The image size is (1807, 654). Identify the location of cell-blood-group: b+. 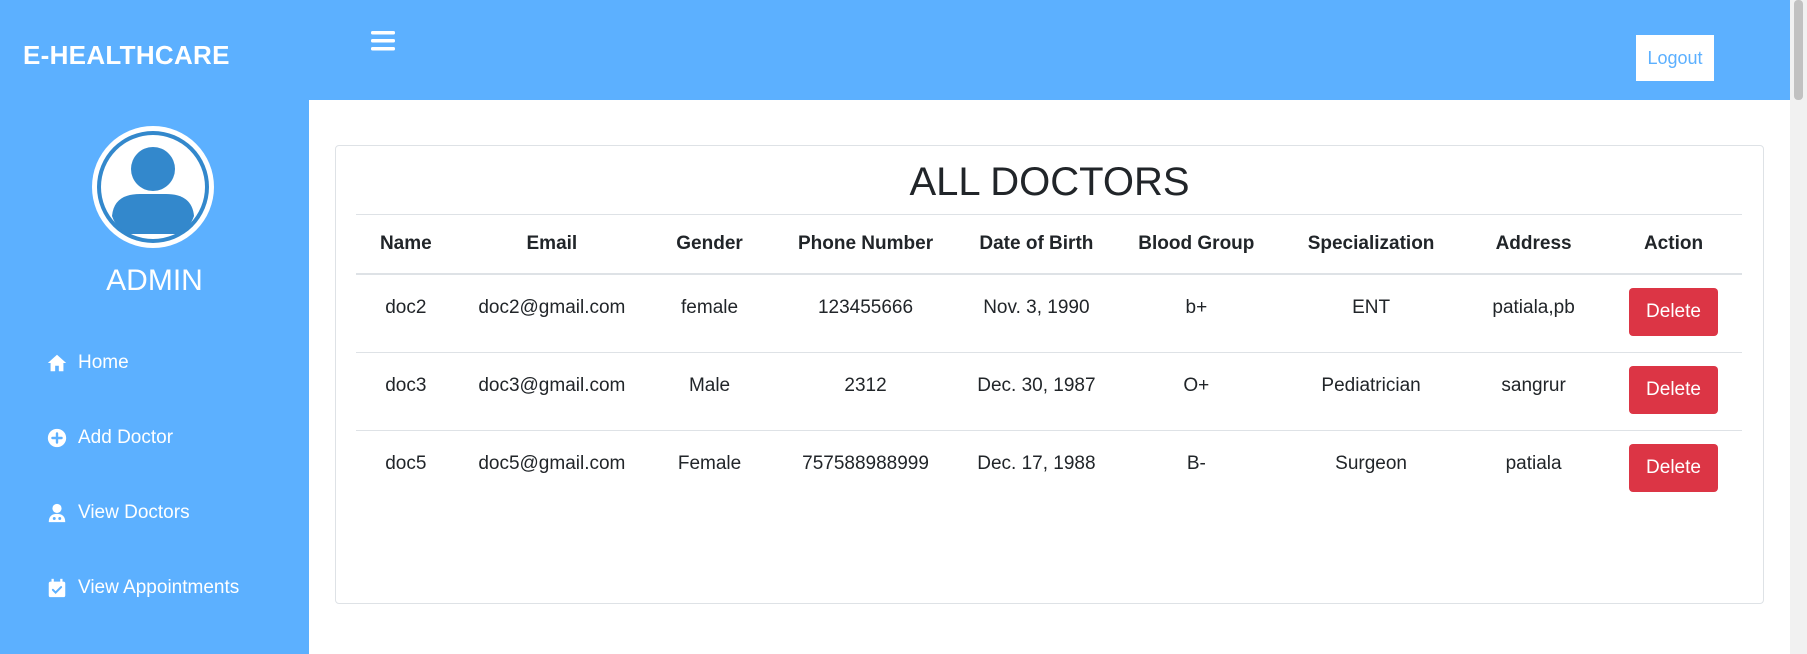
(1196, 307).